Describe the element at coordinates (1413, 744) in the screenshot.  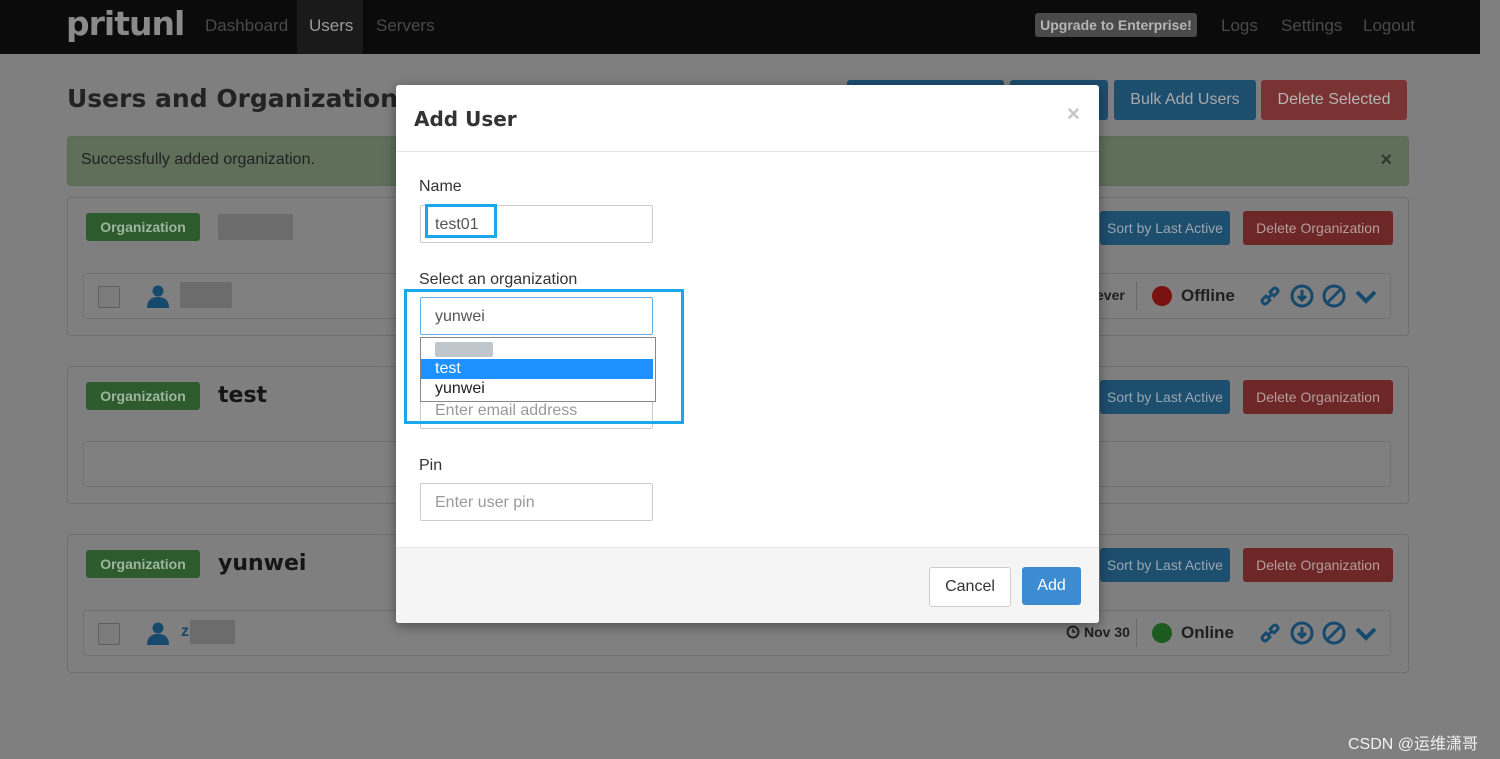
I see `watermark: CSDN @运维潇哥` at that location.